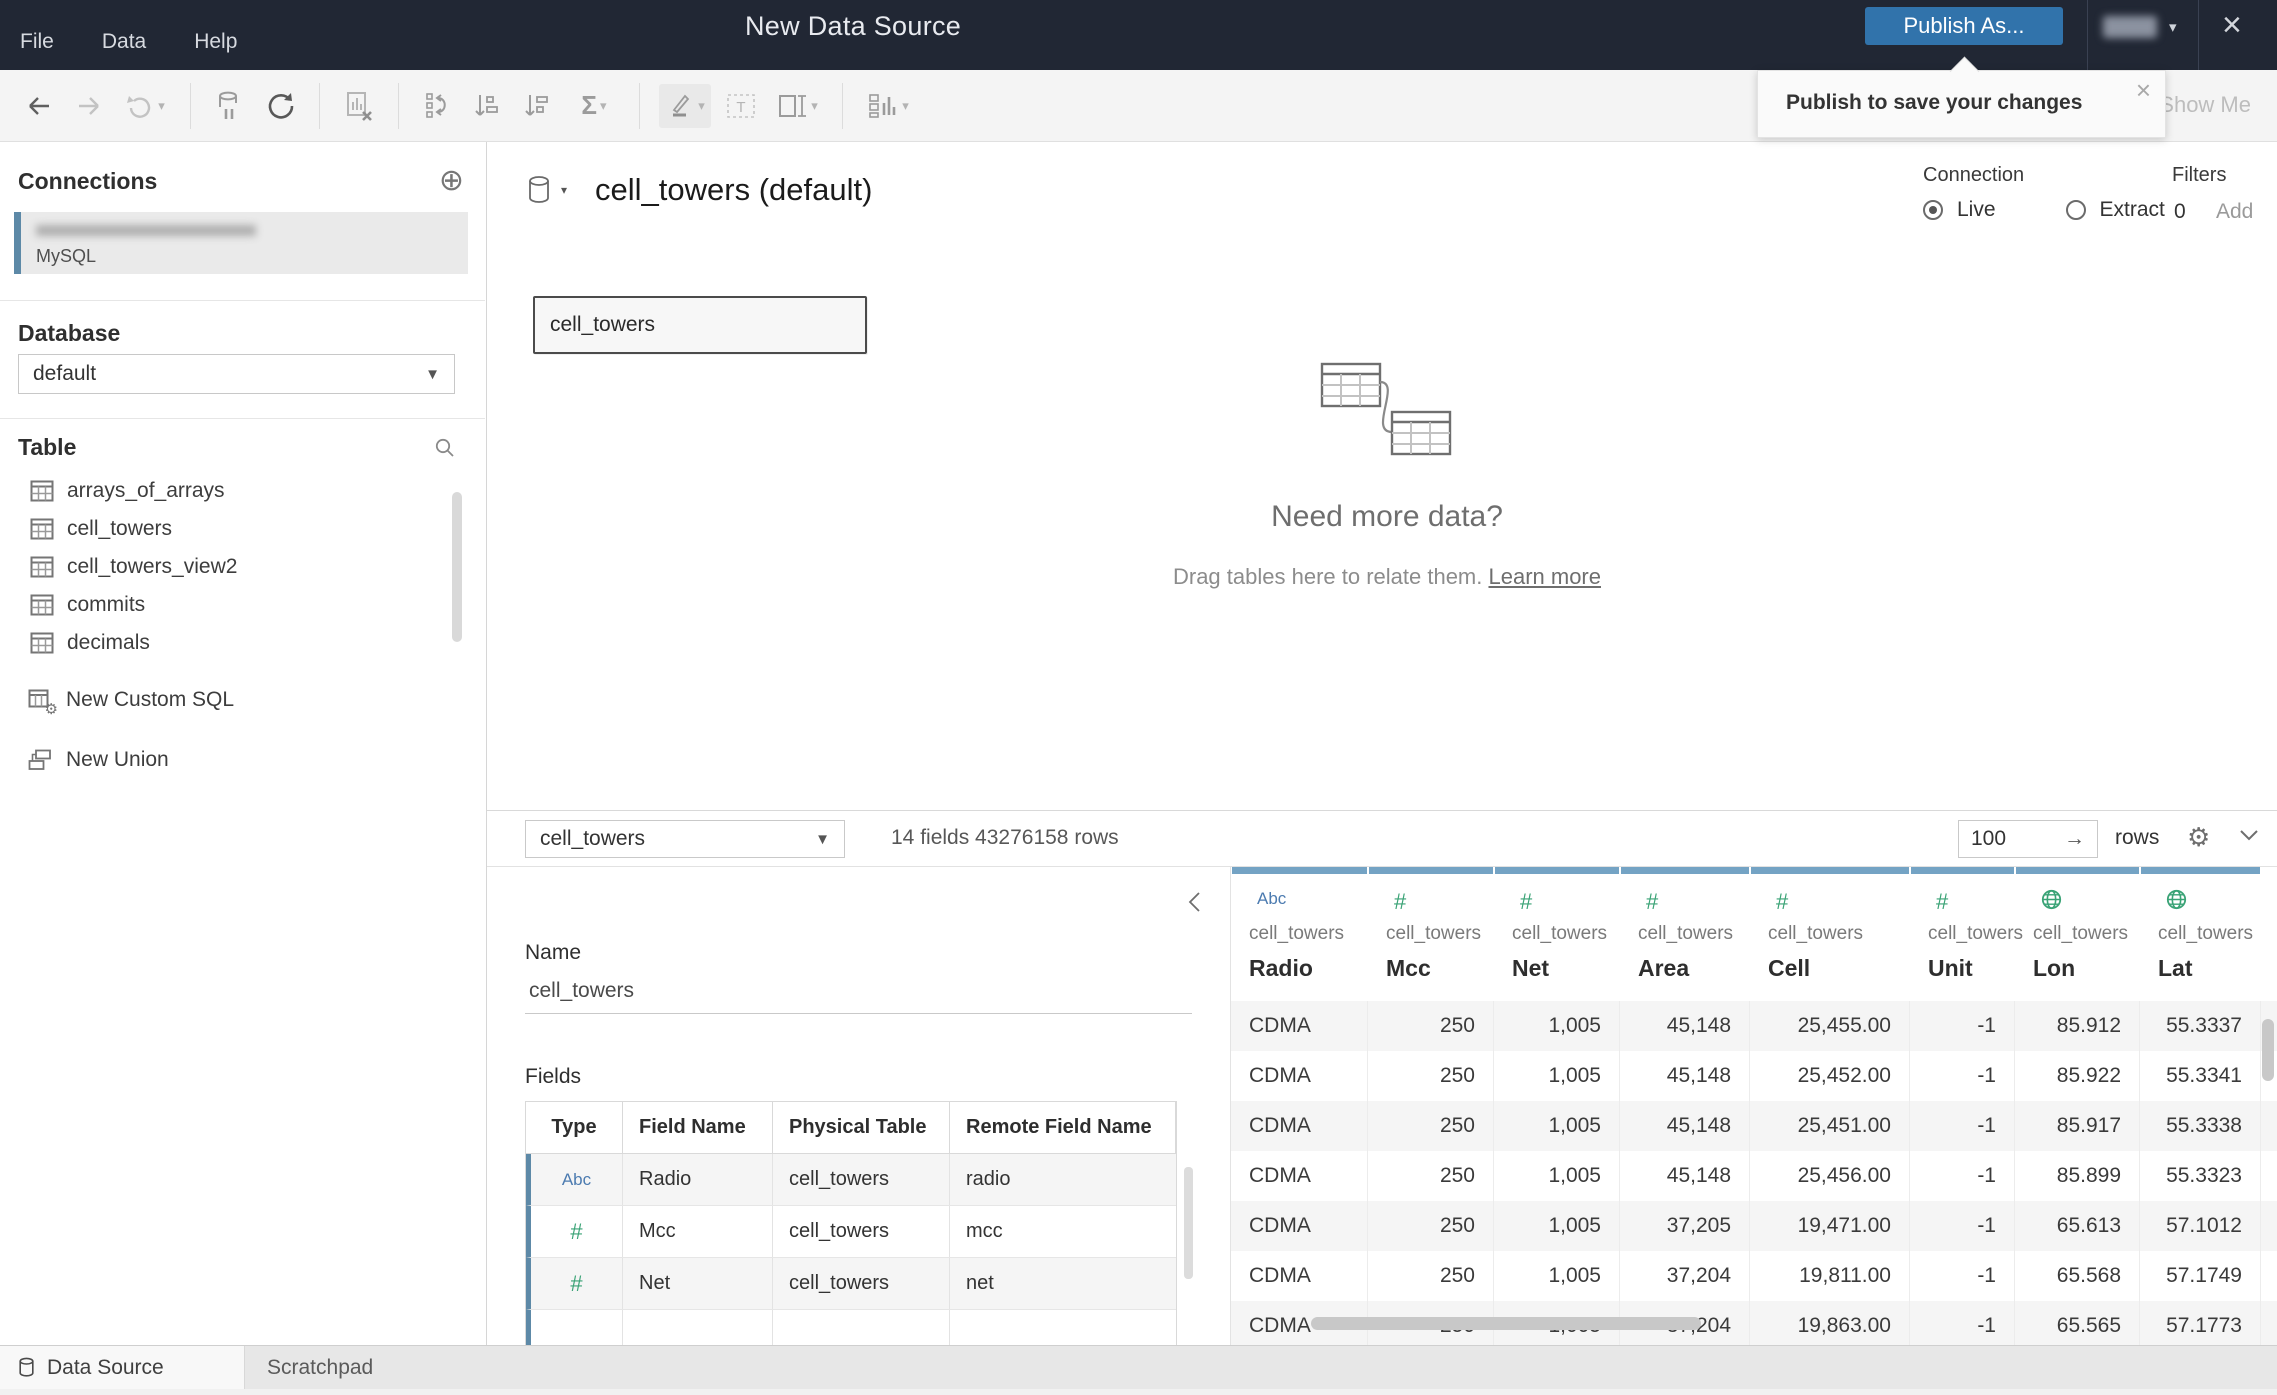  I want to click on grid-cell: 55.3341, so click(2200, 1076).